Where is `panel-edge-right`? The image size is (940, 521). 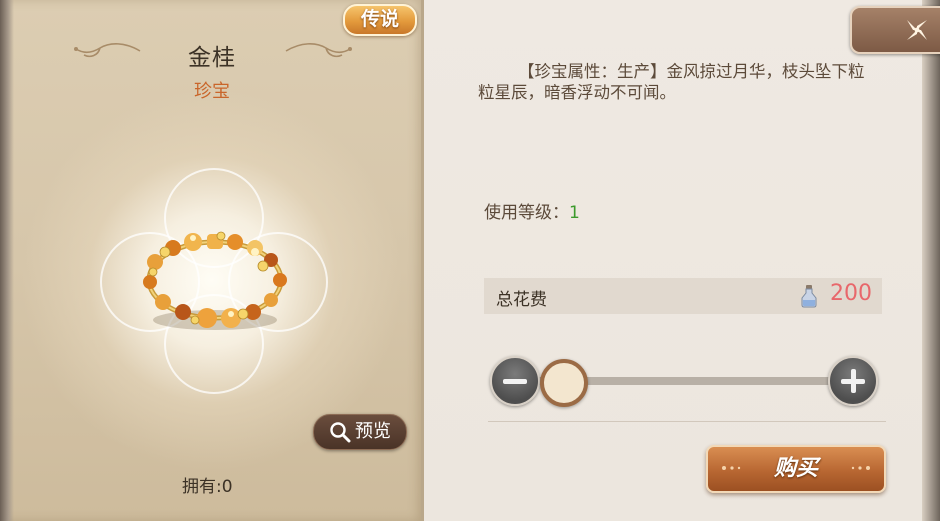 panel-edge-right is located at coordinates (931, 260).